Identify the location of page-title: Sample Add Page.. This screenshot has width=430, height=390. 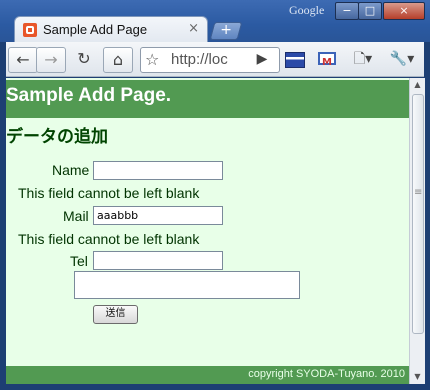
(89, 95).